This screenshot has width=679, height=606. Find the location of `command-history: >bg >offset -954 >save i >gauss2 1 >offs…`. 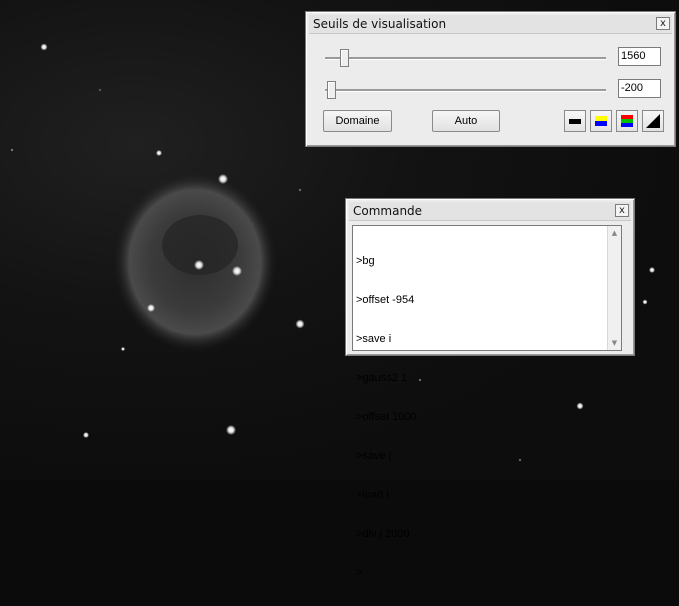

command-history: >bg >offset -954 >save i >gauss2 1 >offs… is located at coordinates (386, 417).